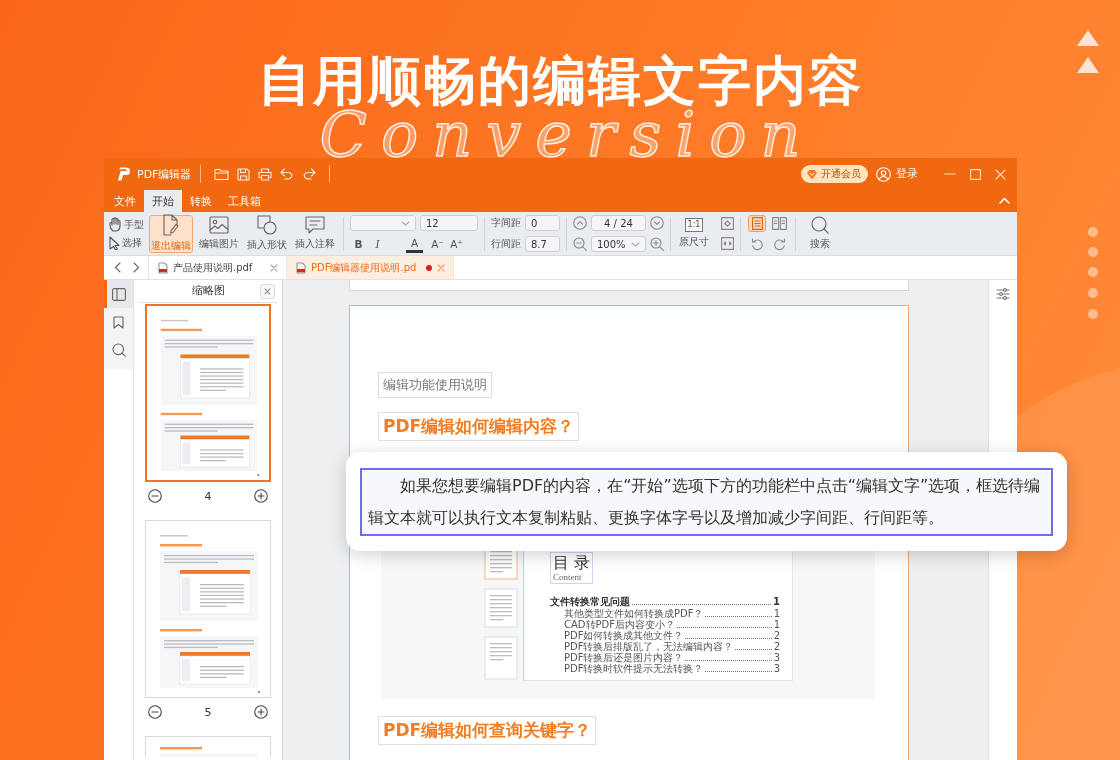  Describe the element at coordinates (267, 225) in the screenshot. I see `shapes-icon` at that location.